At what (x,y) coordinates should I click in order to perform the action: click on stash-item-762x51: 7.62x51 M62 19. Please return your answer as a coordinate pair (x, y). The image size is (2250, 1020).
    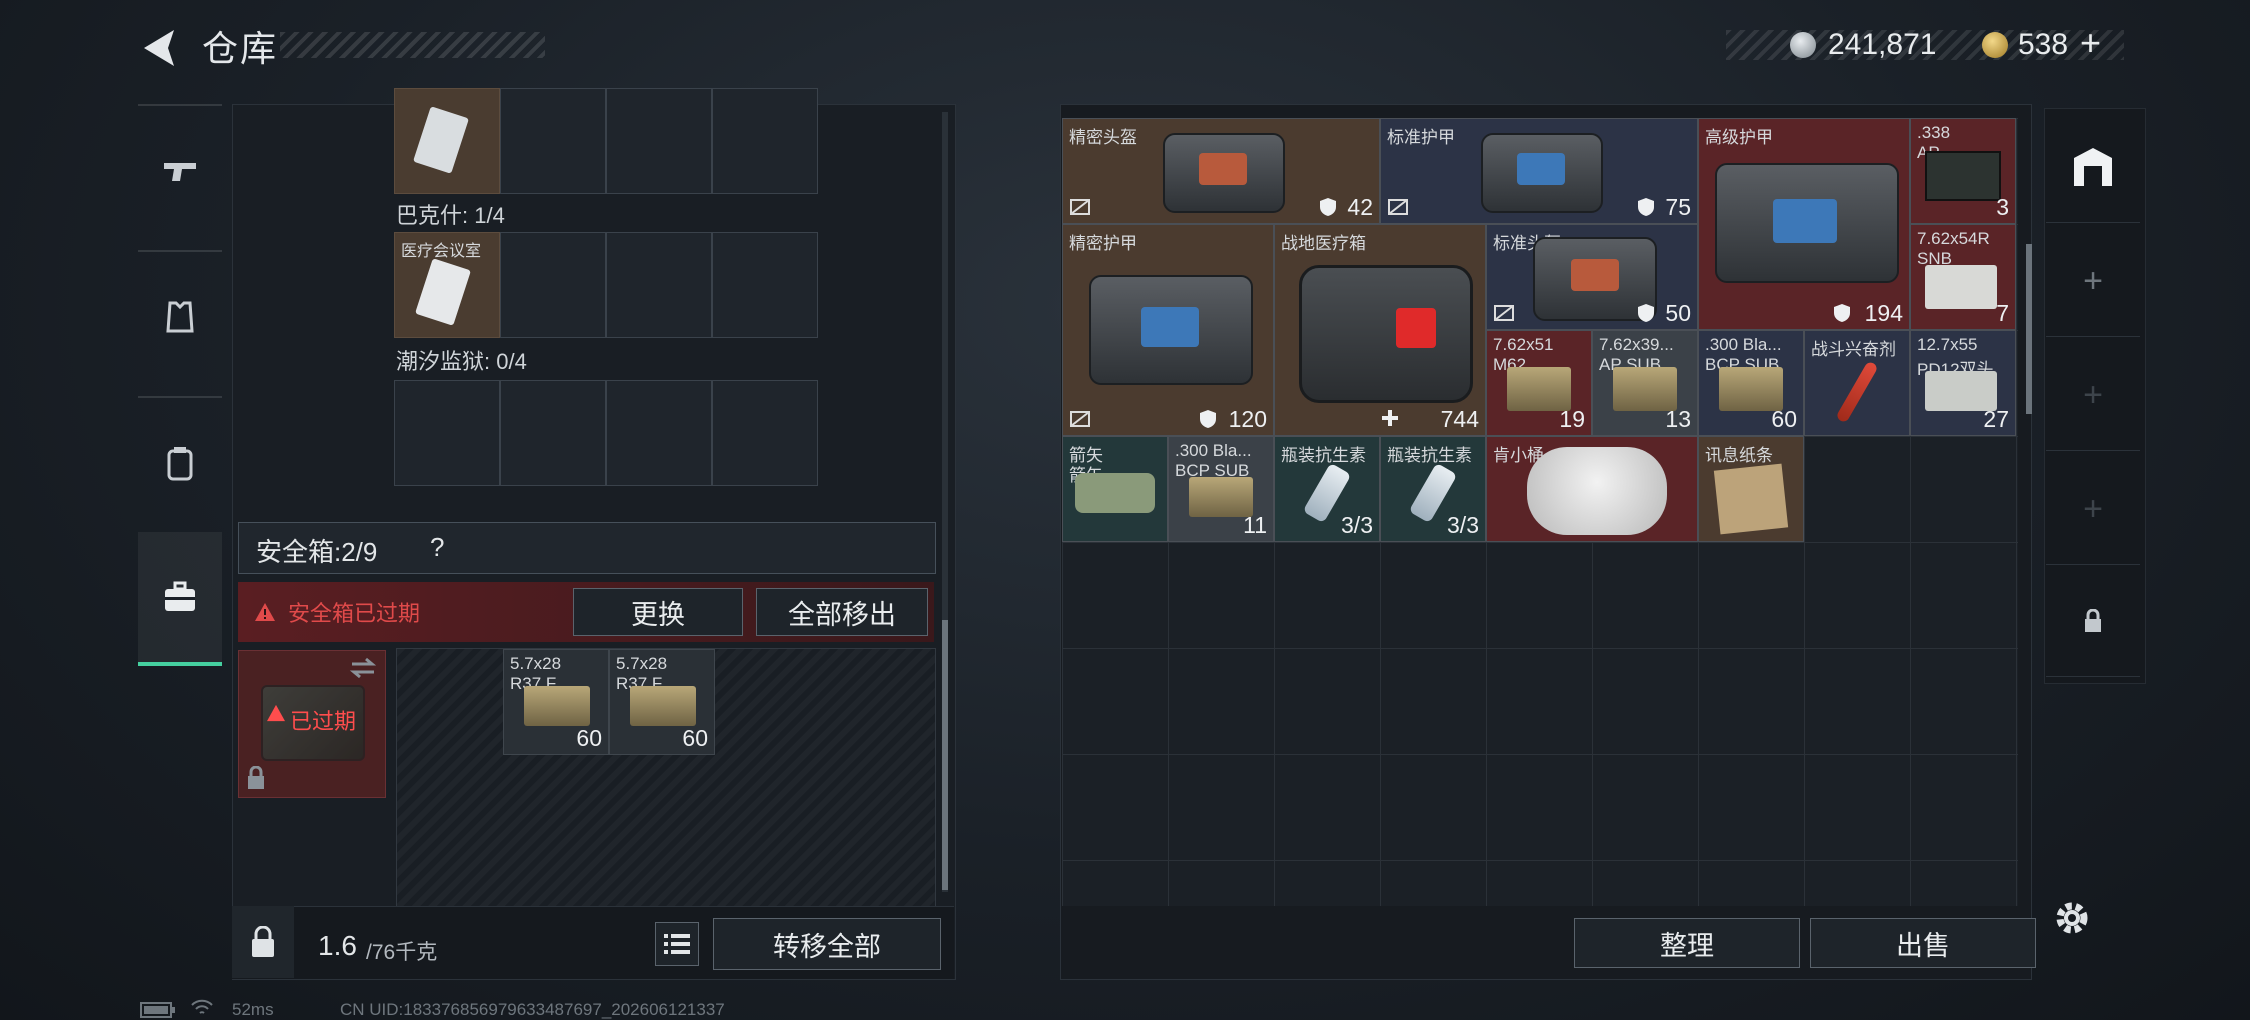
    Looking at the image, I should click on (1539, 383).